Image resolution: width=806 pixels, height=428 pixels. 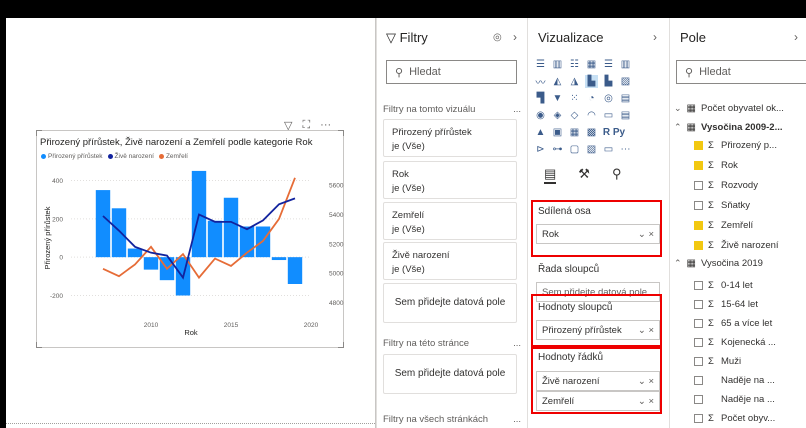 I want to click on kpi-icon: ▲, so click(x=540, y=132).